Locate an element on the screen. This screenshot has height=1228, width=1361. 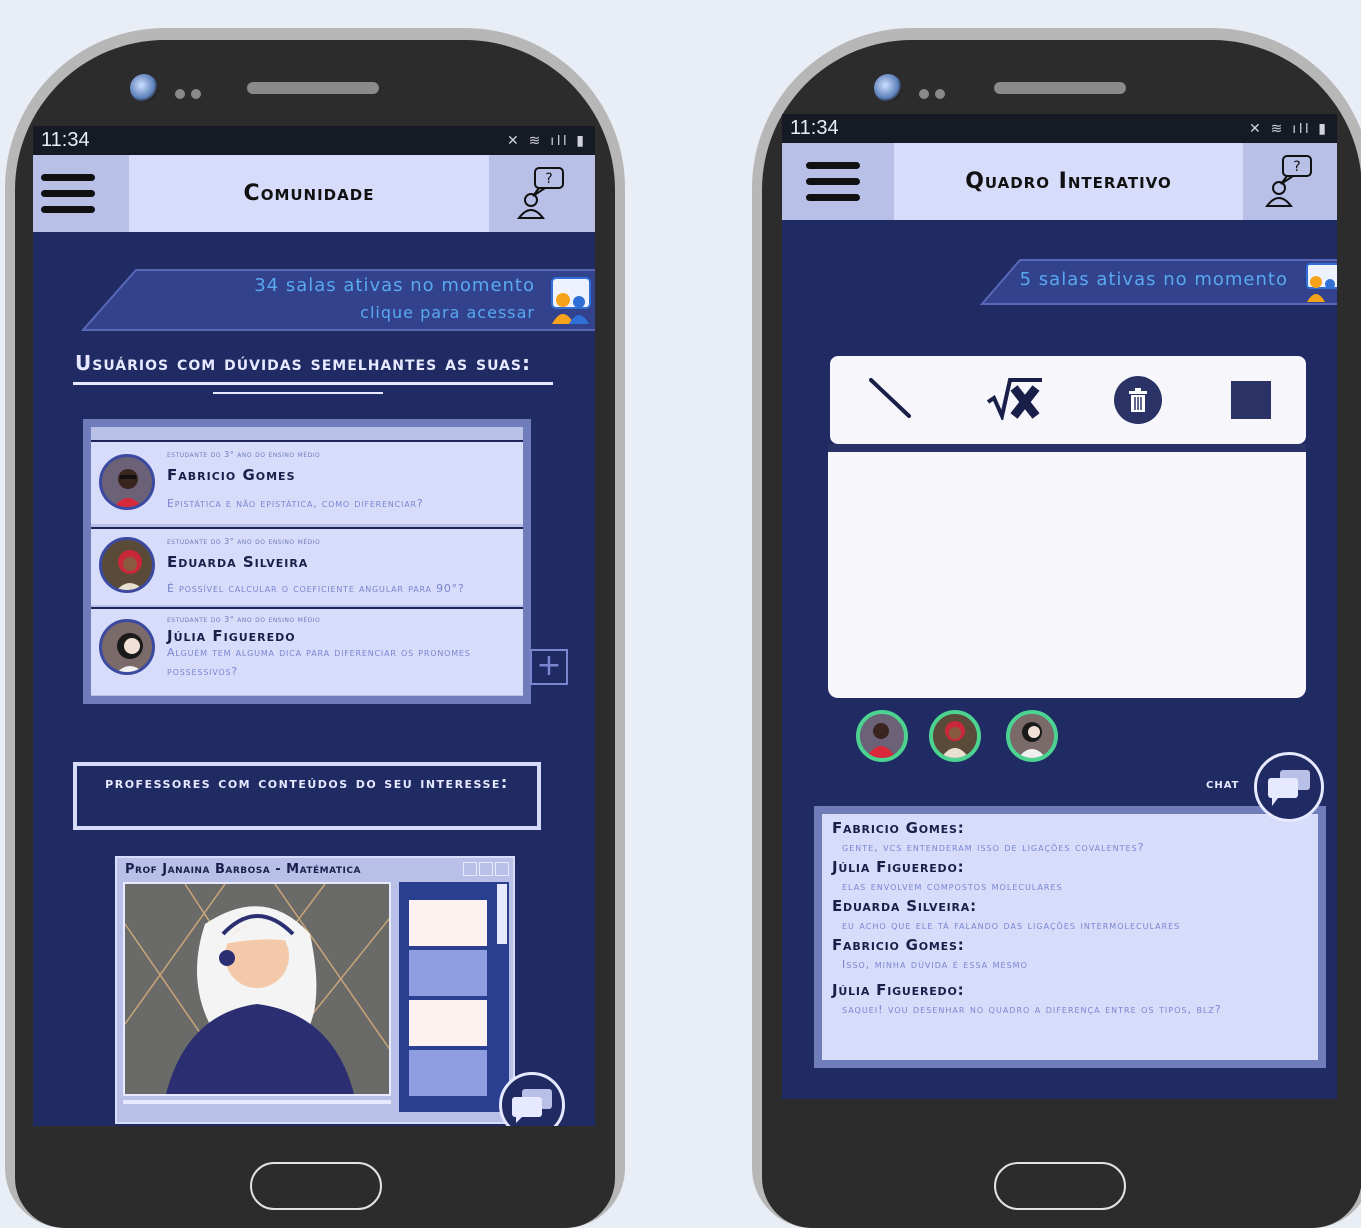
video-frame is located at coordinates (257, 989).